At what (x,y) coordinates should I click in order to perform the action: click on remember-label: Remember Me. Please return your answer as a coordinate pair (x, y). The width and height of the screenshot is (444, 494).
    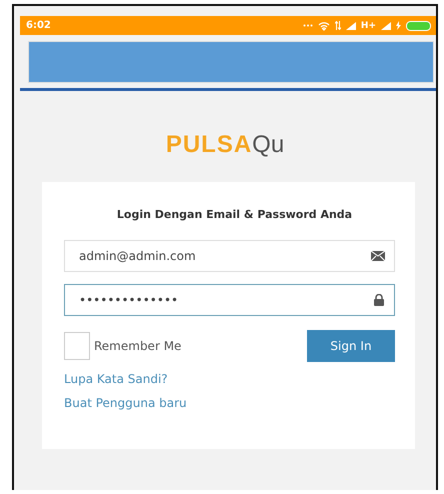
    Looking at the image, I should click on (138, 346).